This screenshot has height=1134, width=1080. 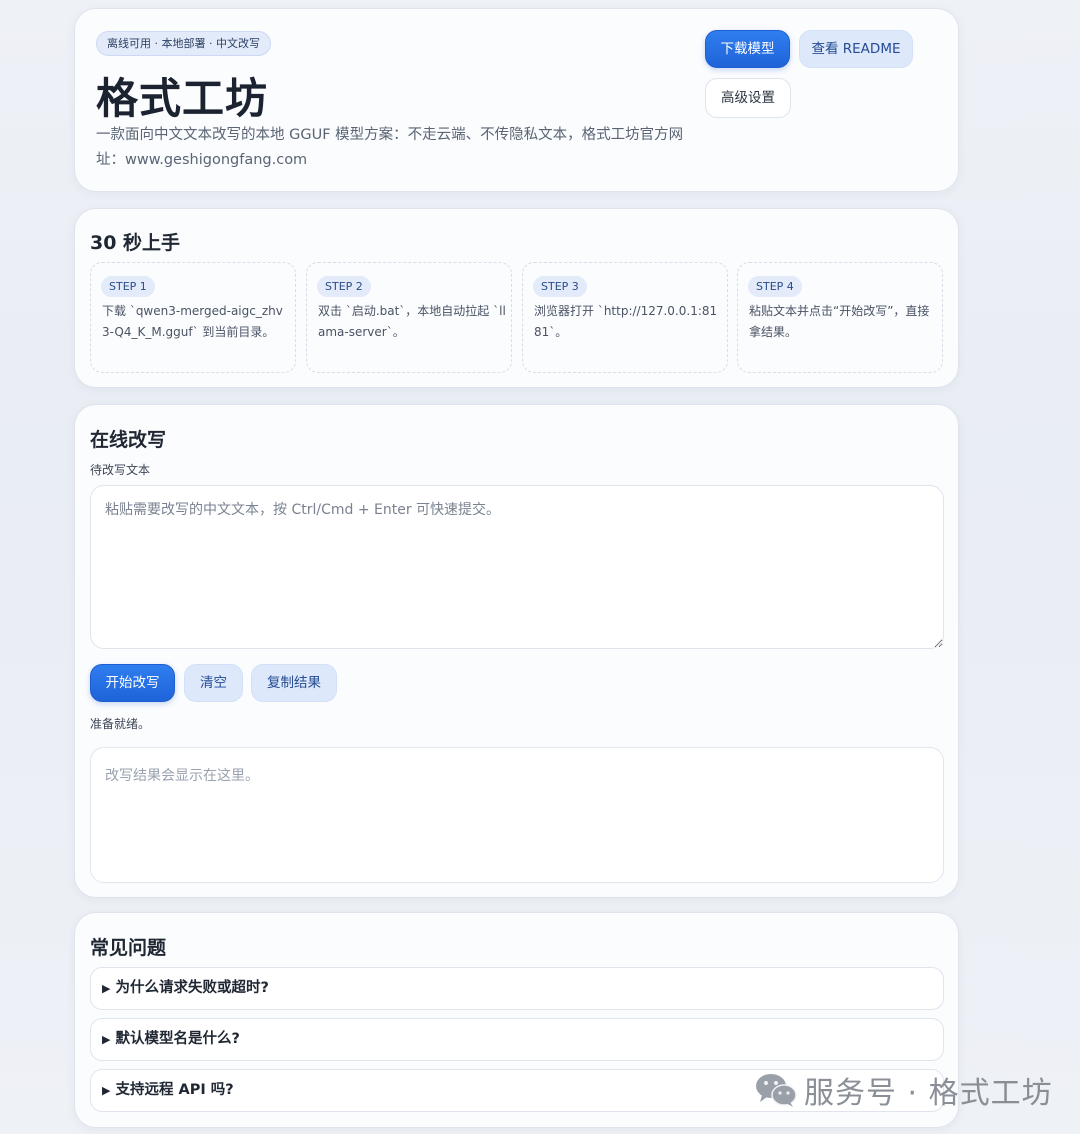 What do you see at coordinates (132, 683) in the screenshot?
I see `start-rewrite-button: 开始改写` at bounding box center [132, 683].